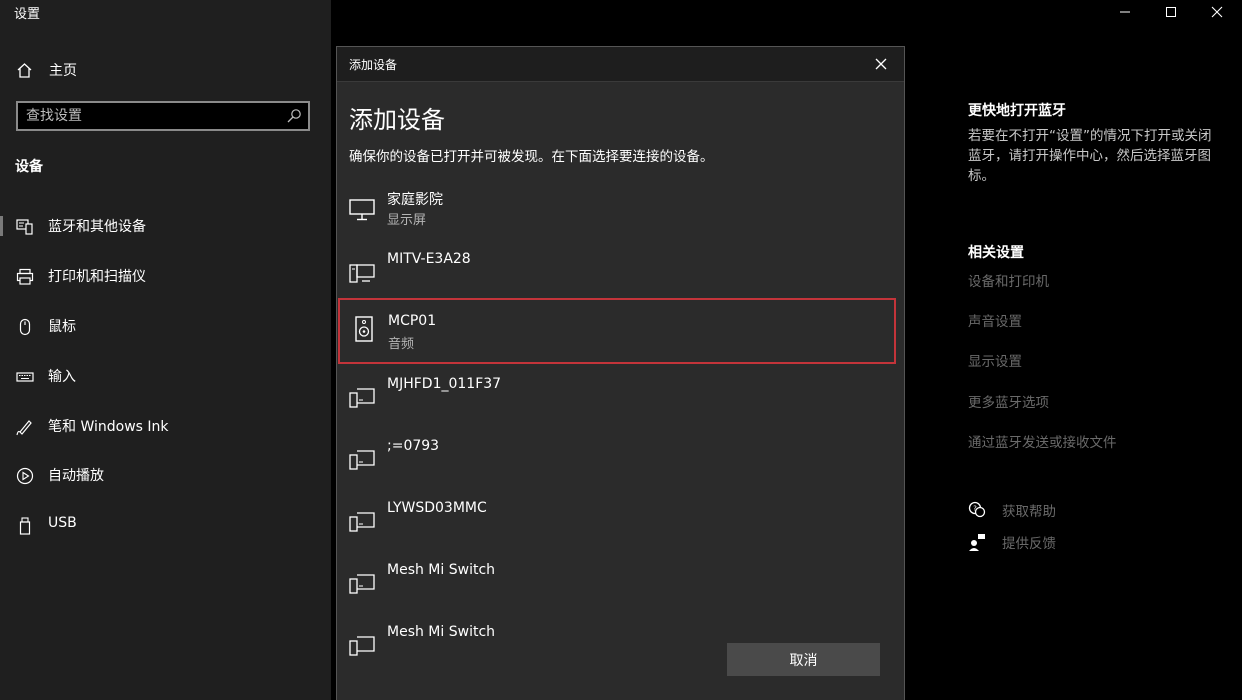 This screenshot has height=700, width=1242. I want to click on sidebar-item-label: 输入, so click(62, 377).